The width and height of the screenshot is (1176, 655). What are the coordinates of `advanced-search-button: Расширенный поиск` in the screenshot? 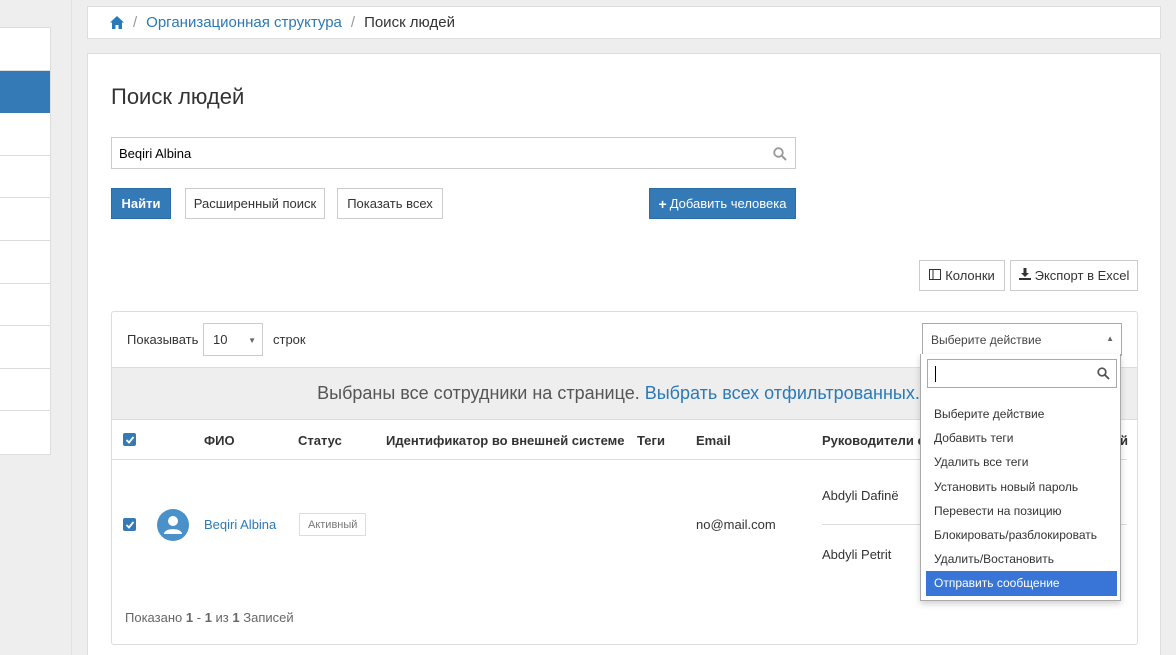 It's located at (255, 203).